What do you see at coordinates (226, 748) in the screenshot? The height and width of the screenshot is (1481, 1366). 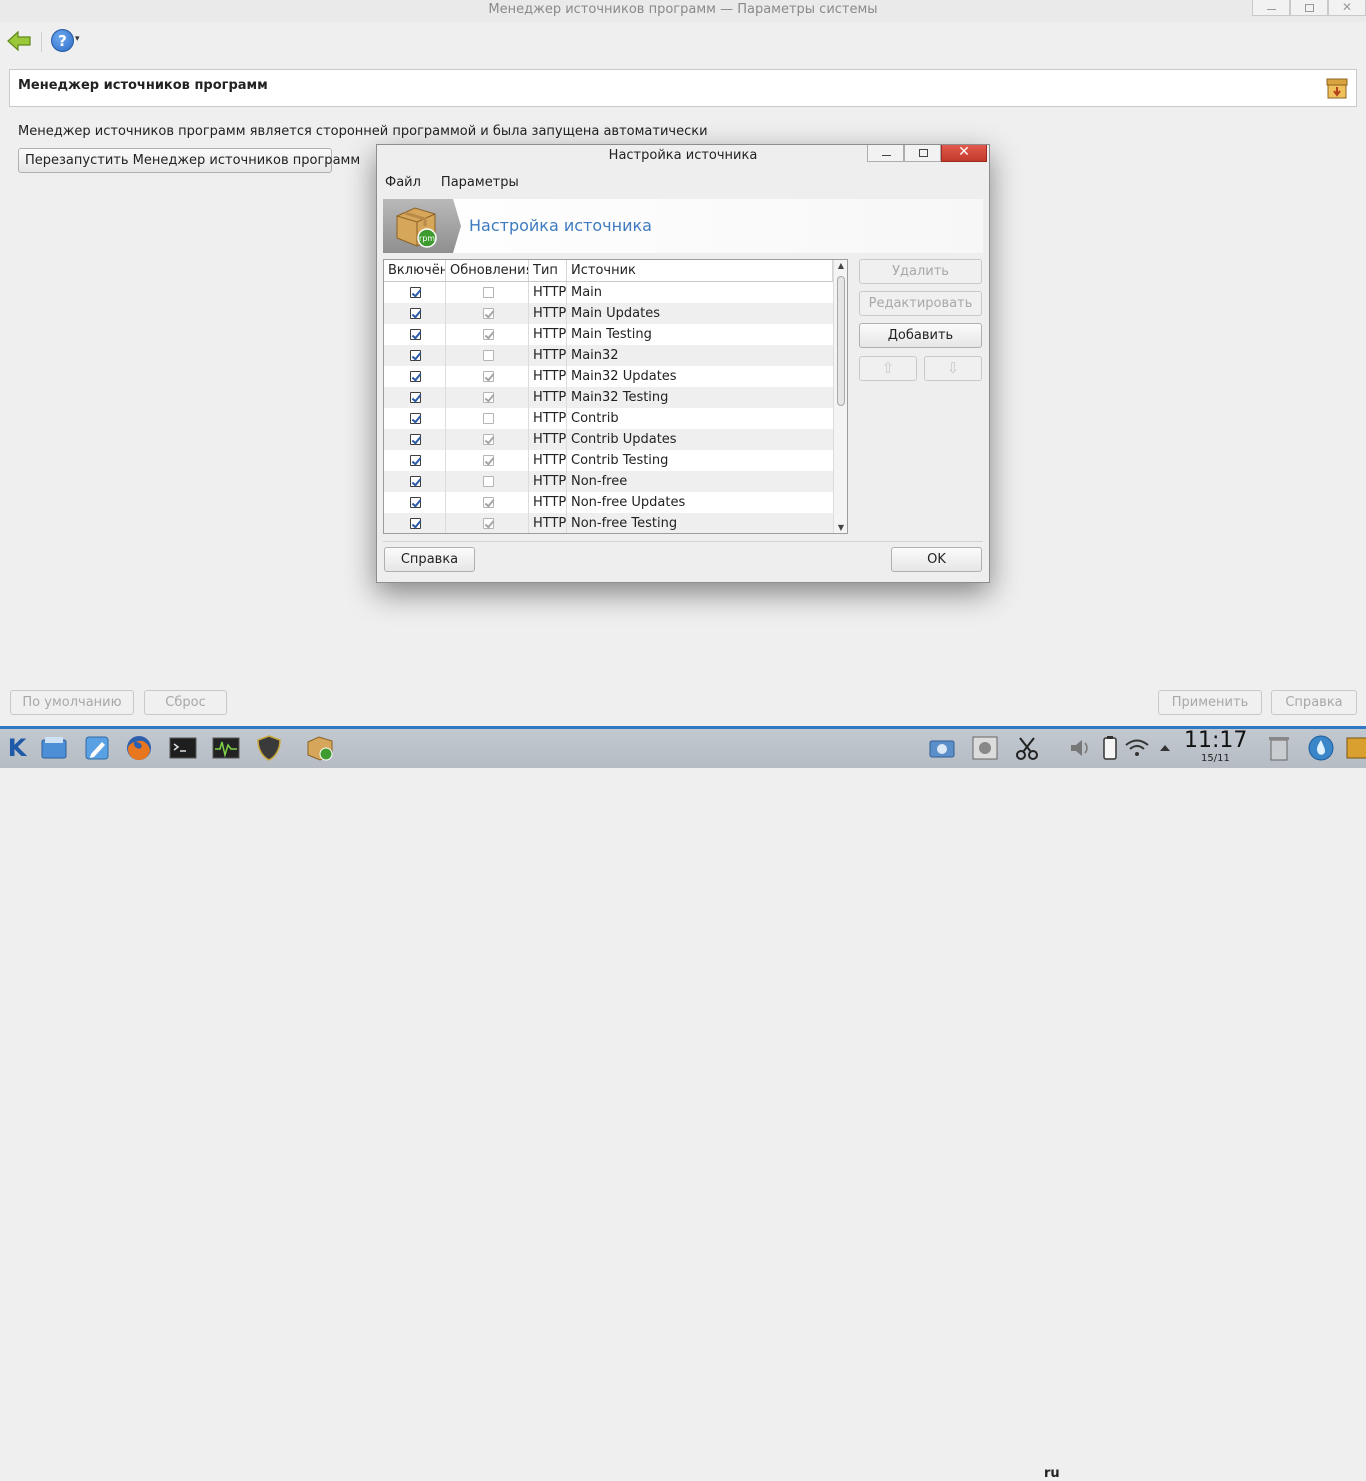 I see `system-monitor-icon` at bounding box center [226, 748].